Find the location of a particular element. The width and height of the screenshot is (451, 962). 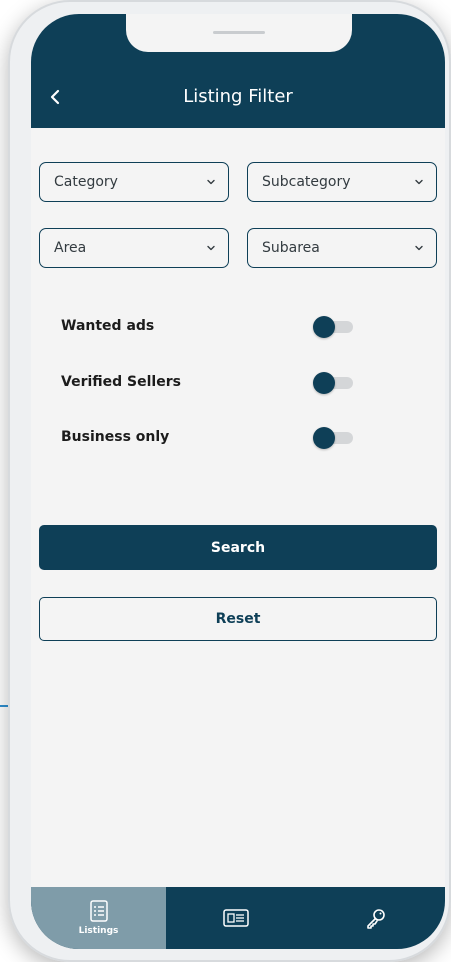

verified-sellers-toggle is located at coordinates (335, 383).